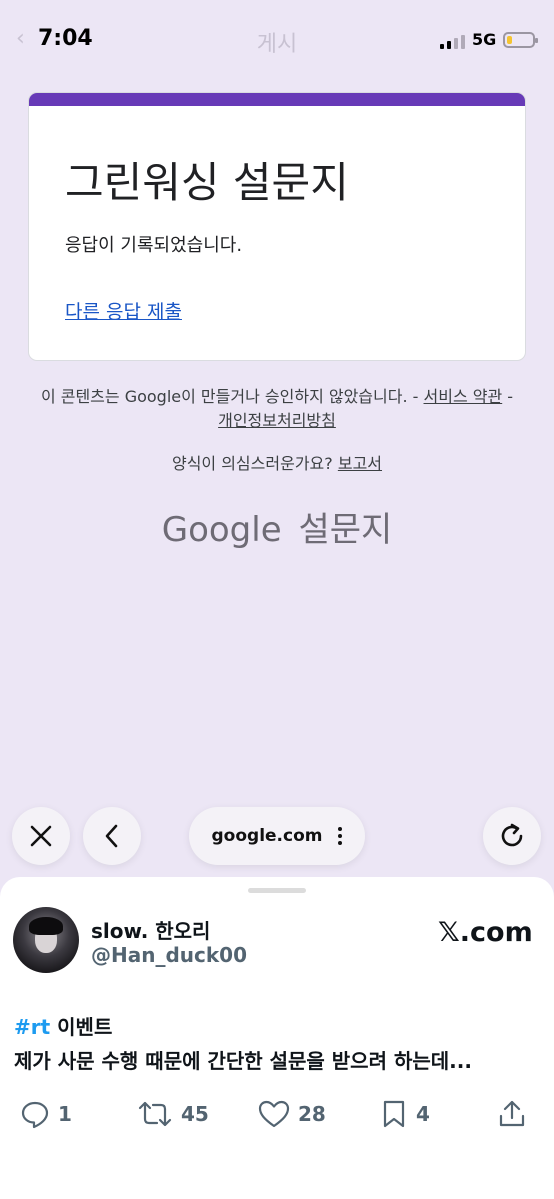 This screenshot has height=1199, width=554. I want to click on report-link: 보고서, so click(360, 463).